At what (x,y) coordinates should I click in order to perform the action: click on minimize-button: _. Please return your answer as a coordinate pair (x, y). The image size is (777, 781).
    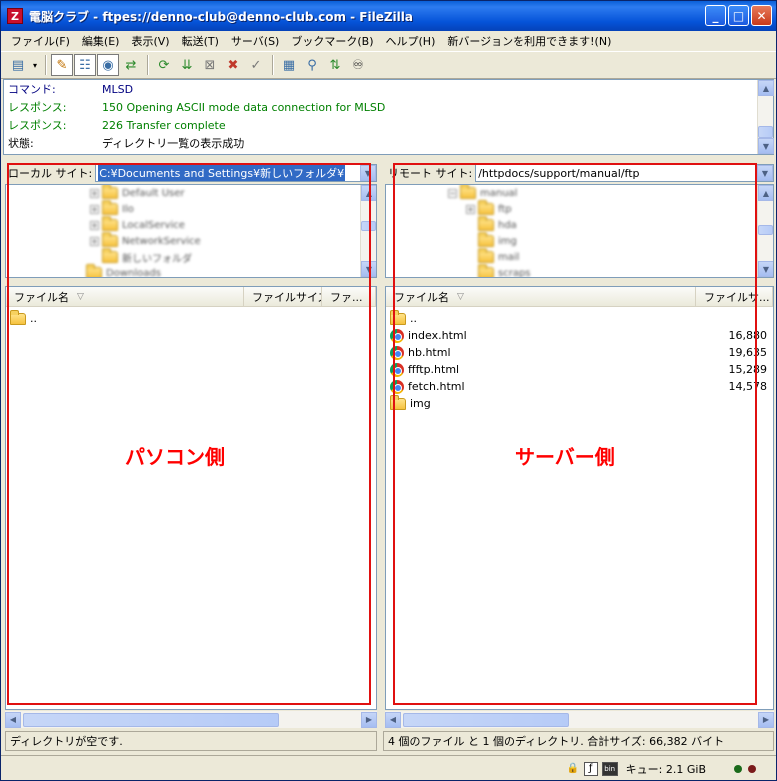
    Looking at the image, I should click on (715, 15).